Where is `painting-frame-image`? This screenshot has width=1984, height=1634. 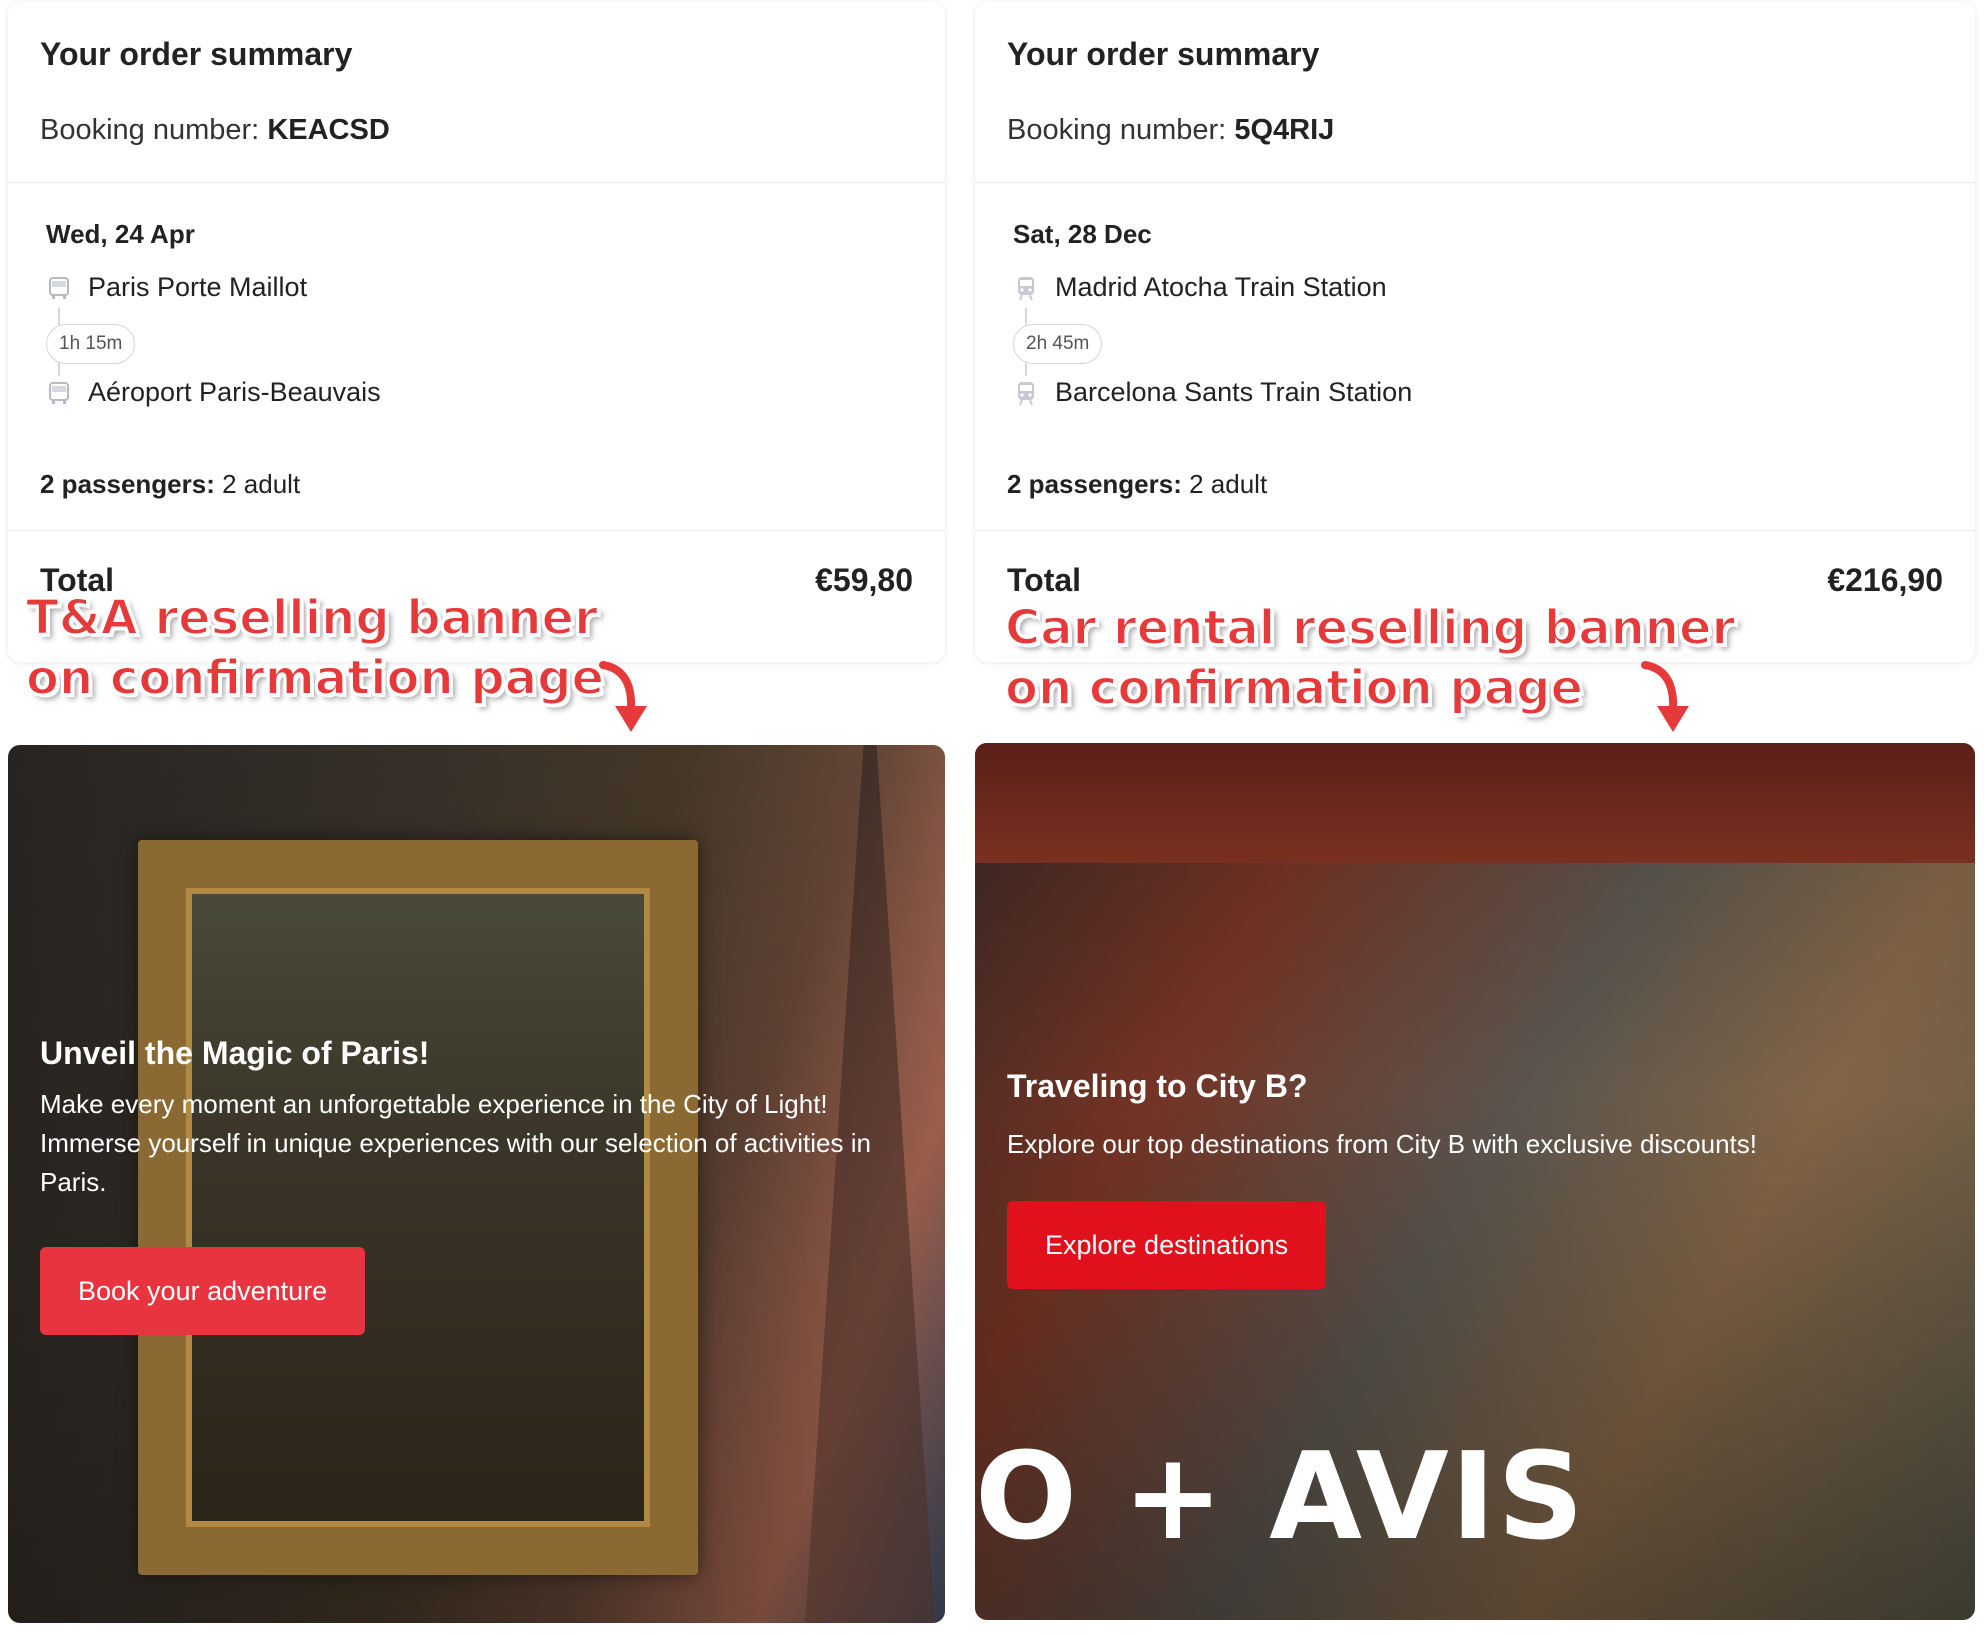
painting-frame-image is located at coordinates (418, 1207).